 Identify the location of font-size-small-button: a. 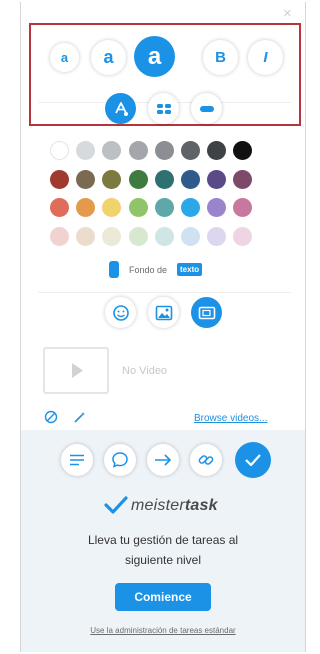
(64, 57).